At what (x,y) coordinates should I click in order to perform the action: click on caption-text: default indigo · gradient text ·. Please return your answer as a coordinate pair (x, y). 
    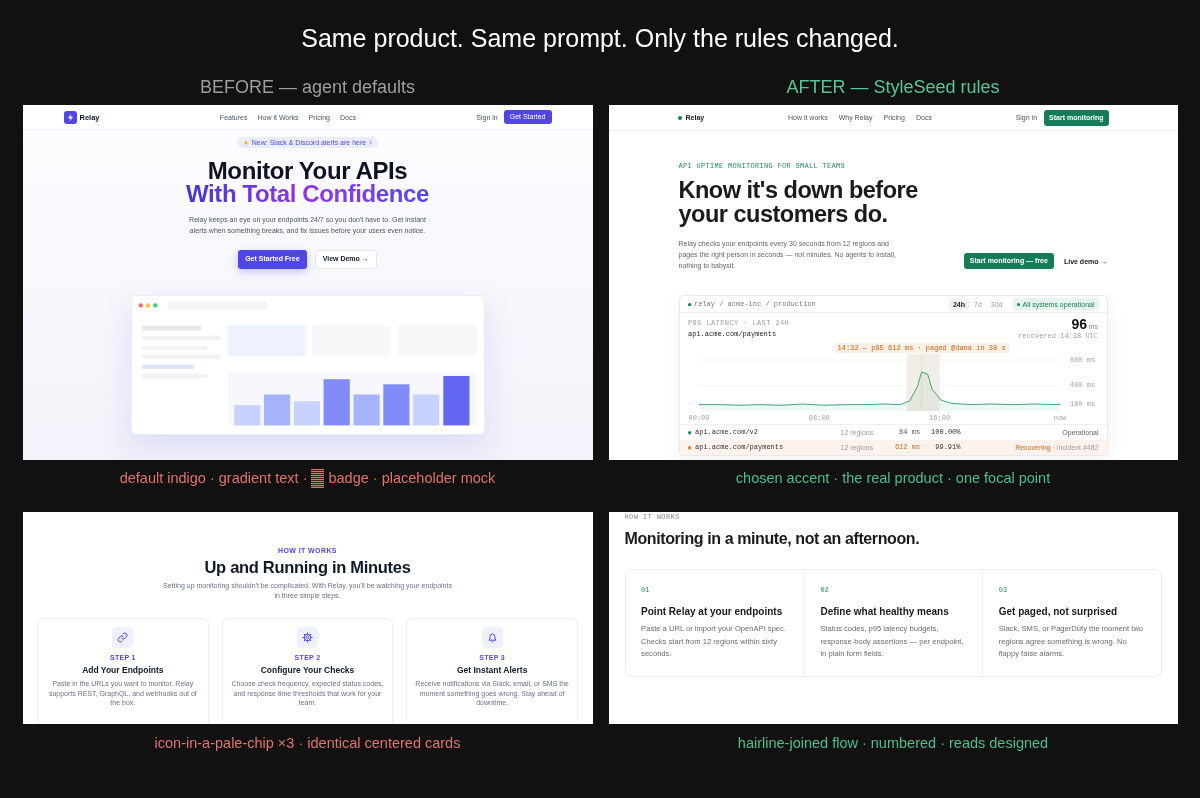
    Looking at the image, I should click on (213, 478).